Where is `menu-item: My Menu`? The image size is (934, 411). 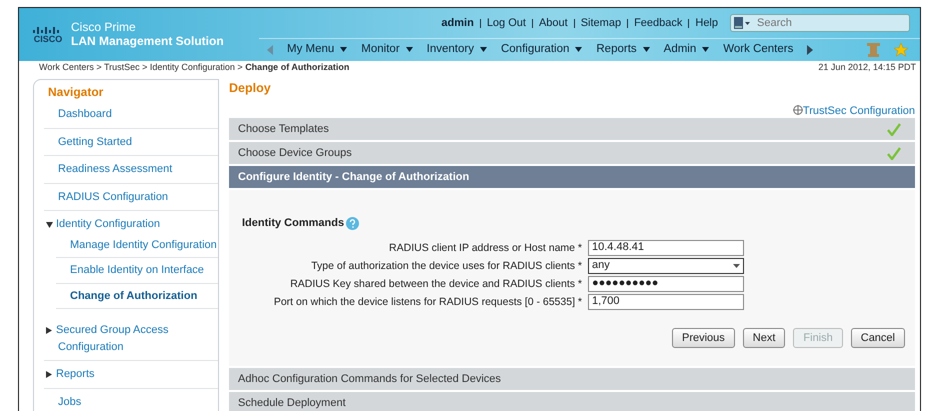
menu-item: My Menu is located at coordinates (317, 50).